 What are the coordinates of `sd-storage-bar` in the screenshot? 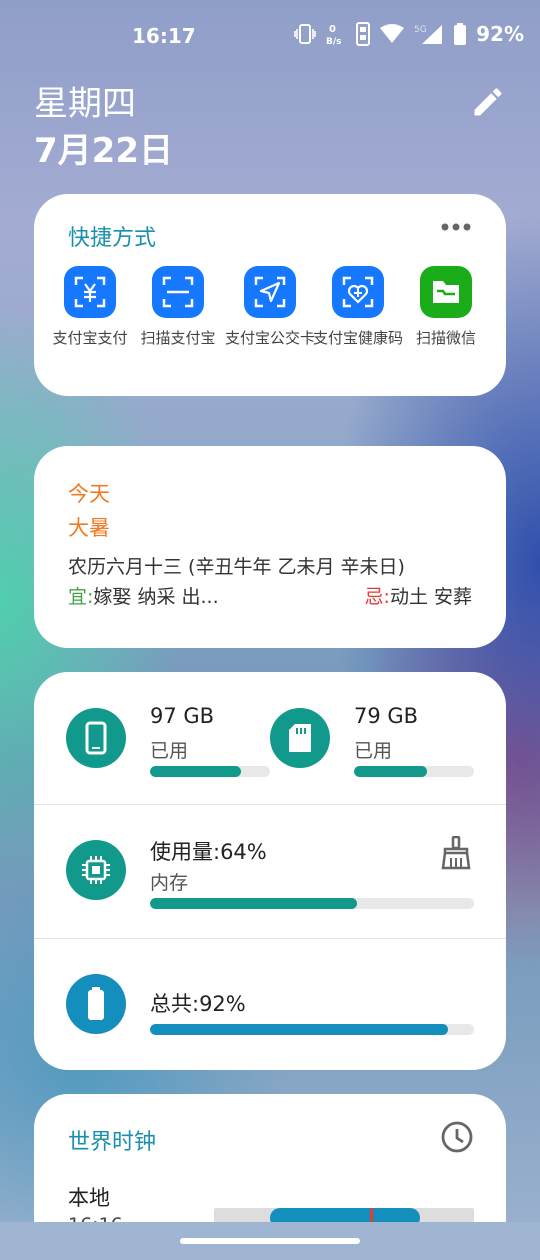 It's located at (414, 771).